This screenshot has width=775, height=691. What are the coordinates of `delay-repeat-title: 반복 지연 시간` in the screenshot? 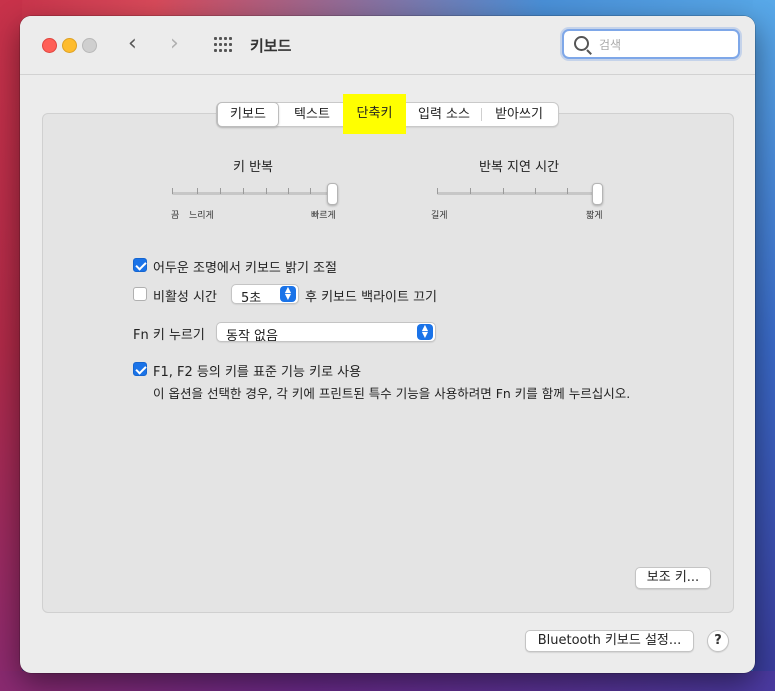 It's located at (519, 167).